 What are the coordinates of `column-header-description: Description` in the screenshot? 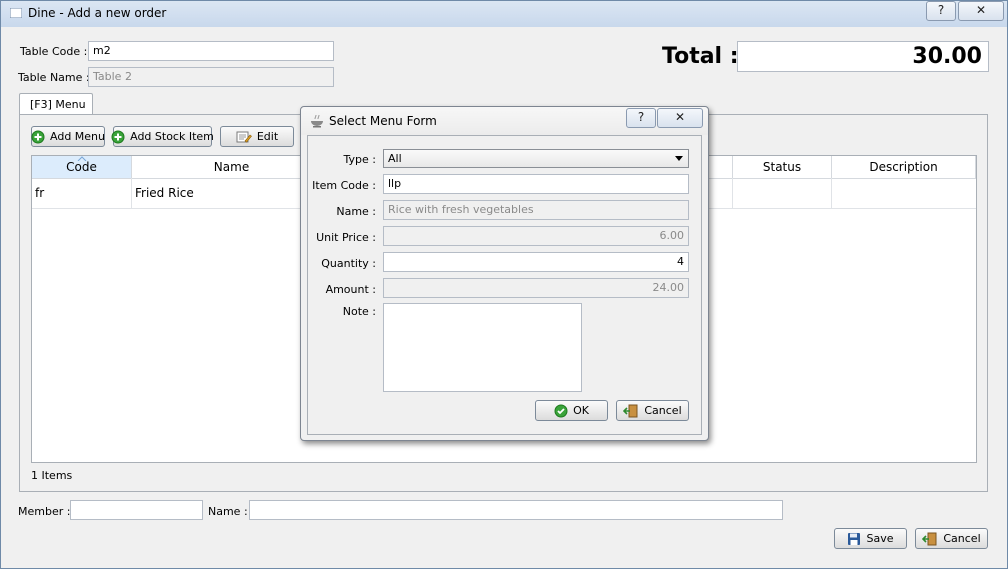 It's located at (904, 167).